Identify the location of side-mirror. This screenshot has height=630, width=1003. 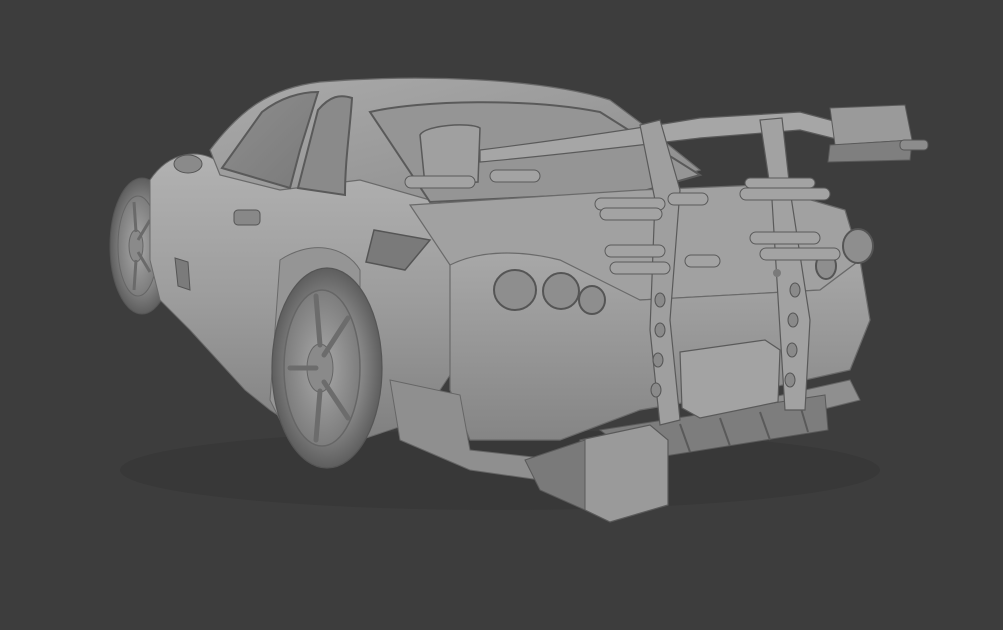
(188, 164).